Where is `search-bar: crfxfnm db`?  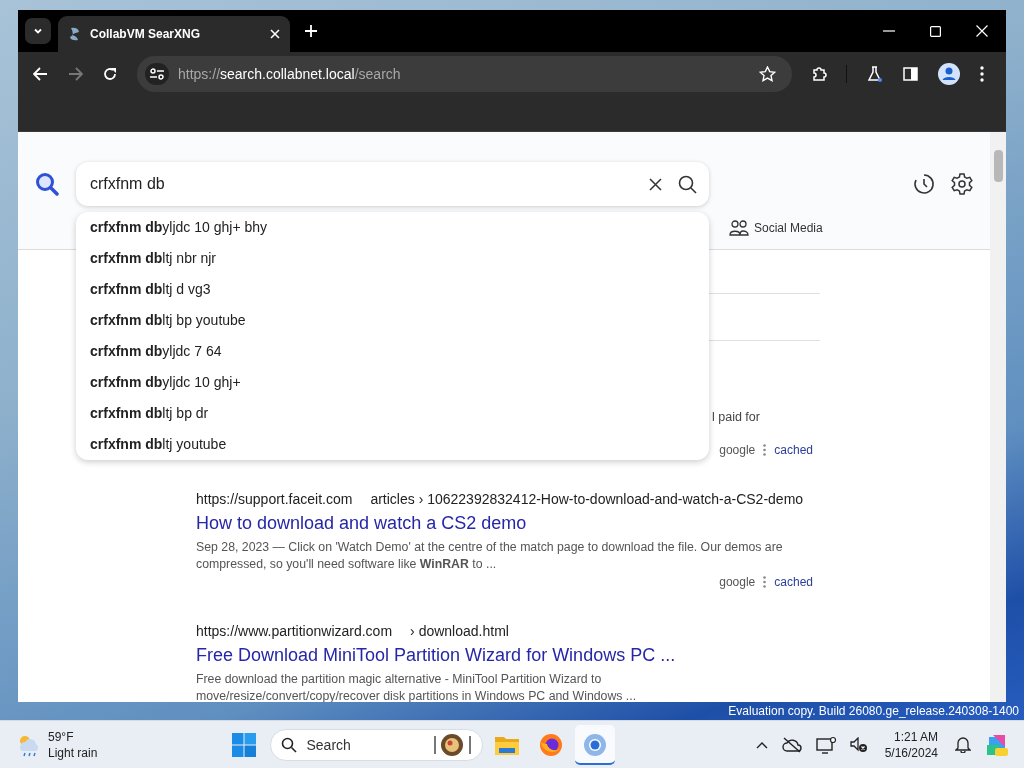 search-bar: crfxfnm db is located at coordinates (392, 184).